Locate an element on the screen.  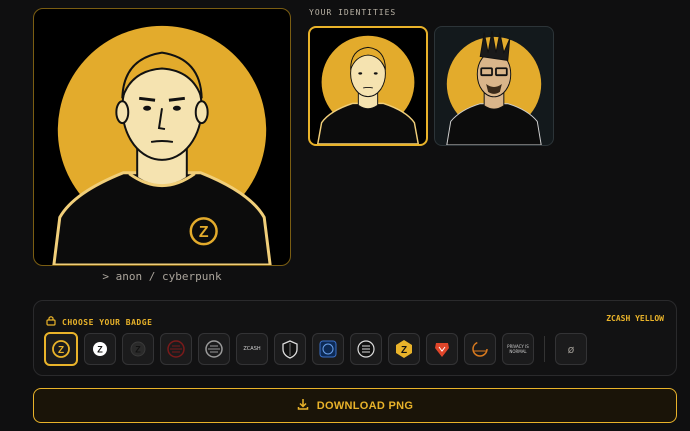
badge-zcash-dark: Z is located at coordinates (138, 349).